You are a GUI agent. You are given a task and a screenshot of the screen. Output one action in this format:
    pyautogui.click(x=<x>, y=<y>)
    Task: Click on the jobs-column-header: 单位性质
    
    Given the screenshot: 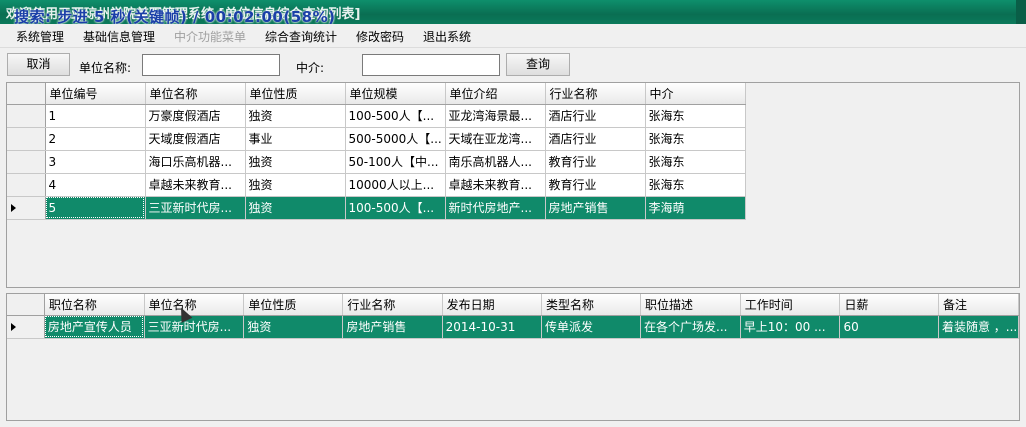 What is the action you would take?
    pyautogui.click(x=293, y=305)
    